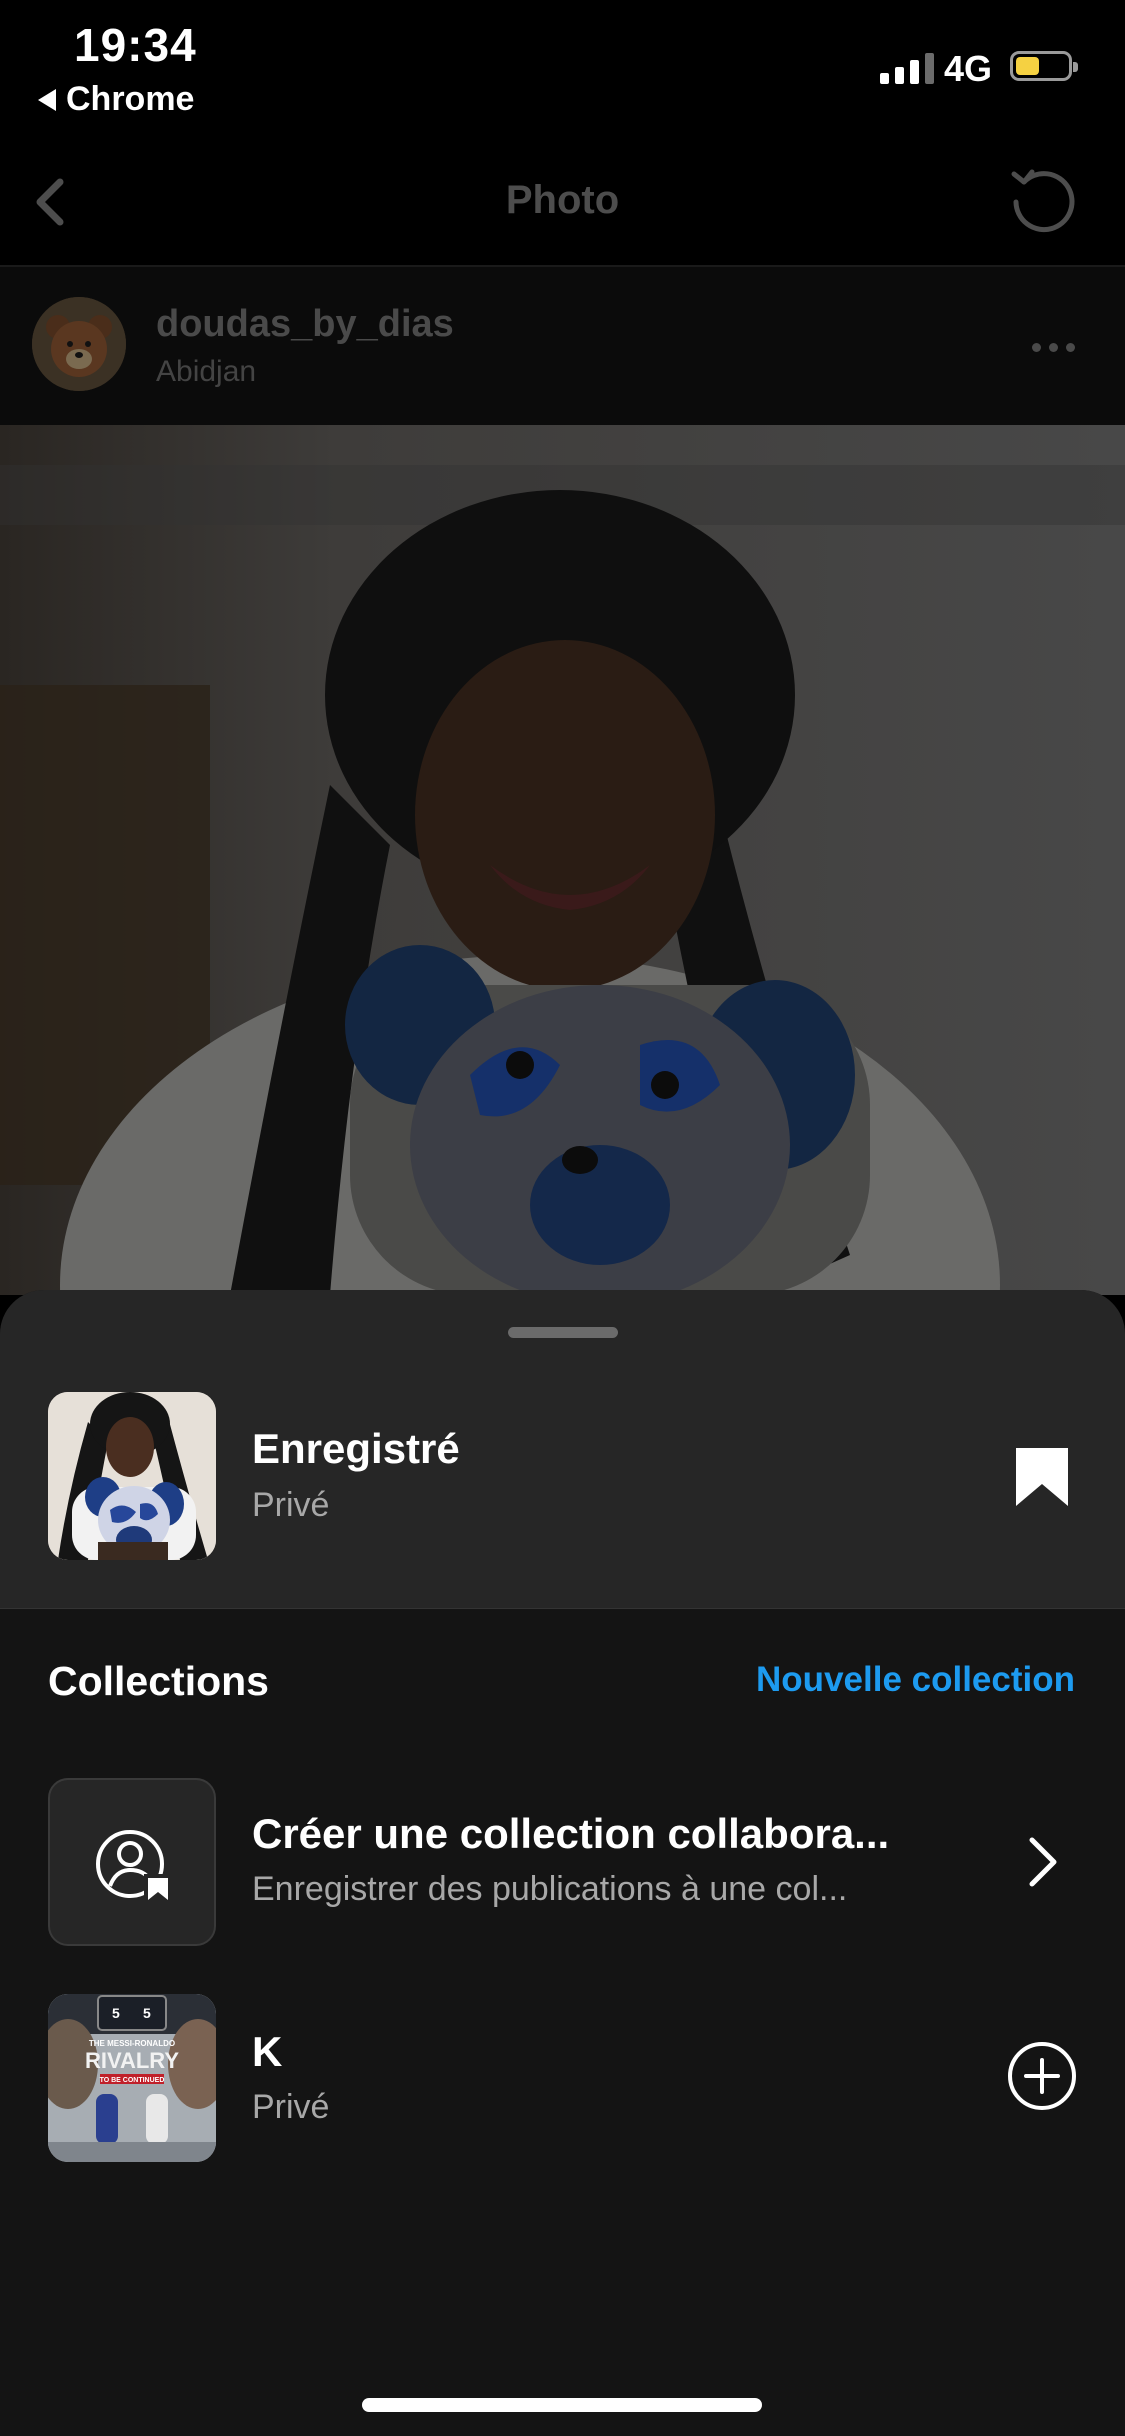 The width and height of the screenshot is (1125, 2436). I want to click on k-thumb-score-right: 5, so click(147, 2013).